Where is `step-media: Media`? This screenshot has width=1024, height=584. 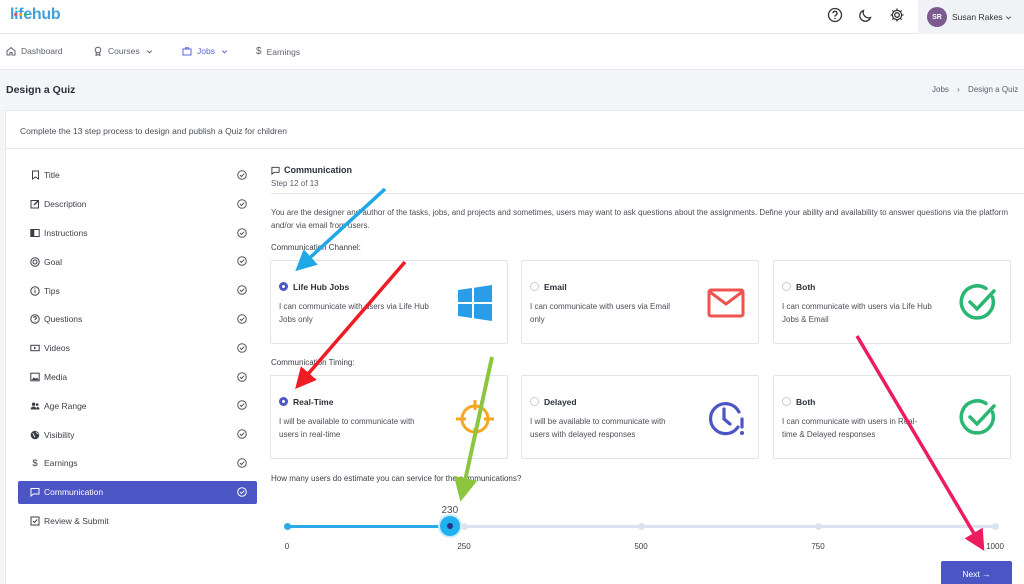
step-media: Media is located at coordinates (137, 377).